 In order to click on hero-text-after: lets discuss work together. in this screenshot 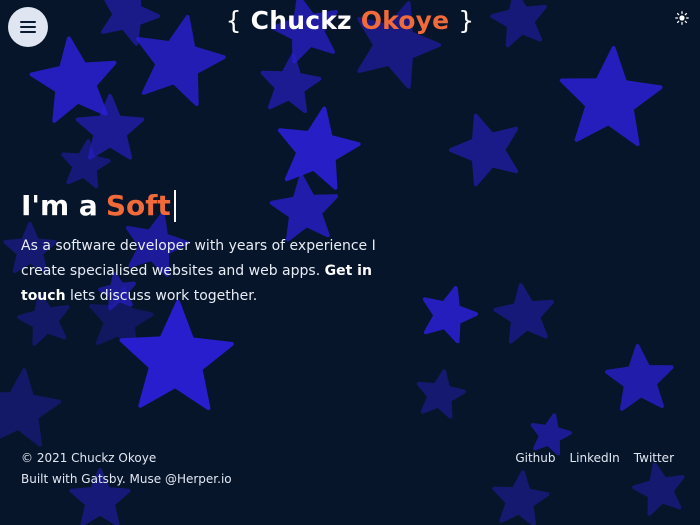, I will do `click(164, 296)`.